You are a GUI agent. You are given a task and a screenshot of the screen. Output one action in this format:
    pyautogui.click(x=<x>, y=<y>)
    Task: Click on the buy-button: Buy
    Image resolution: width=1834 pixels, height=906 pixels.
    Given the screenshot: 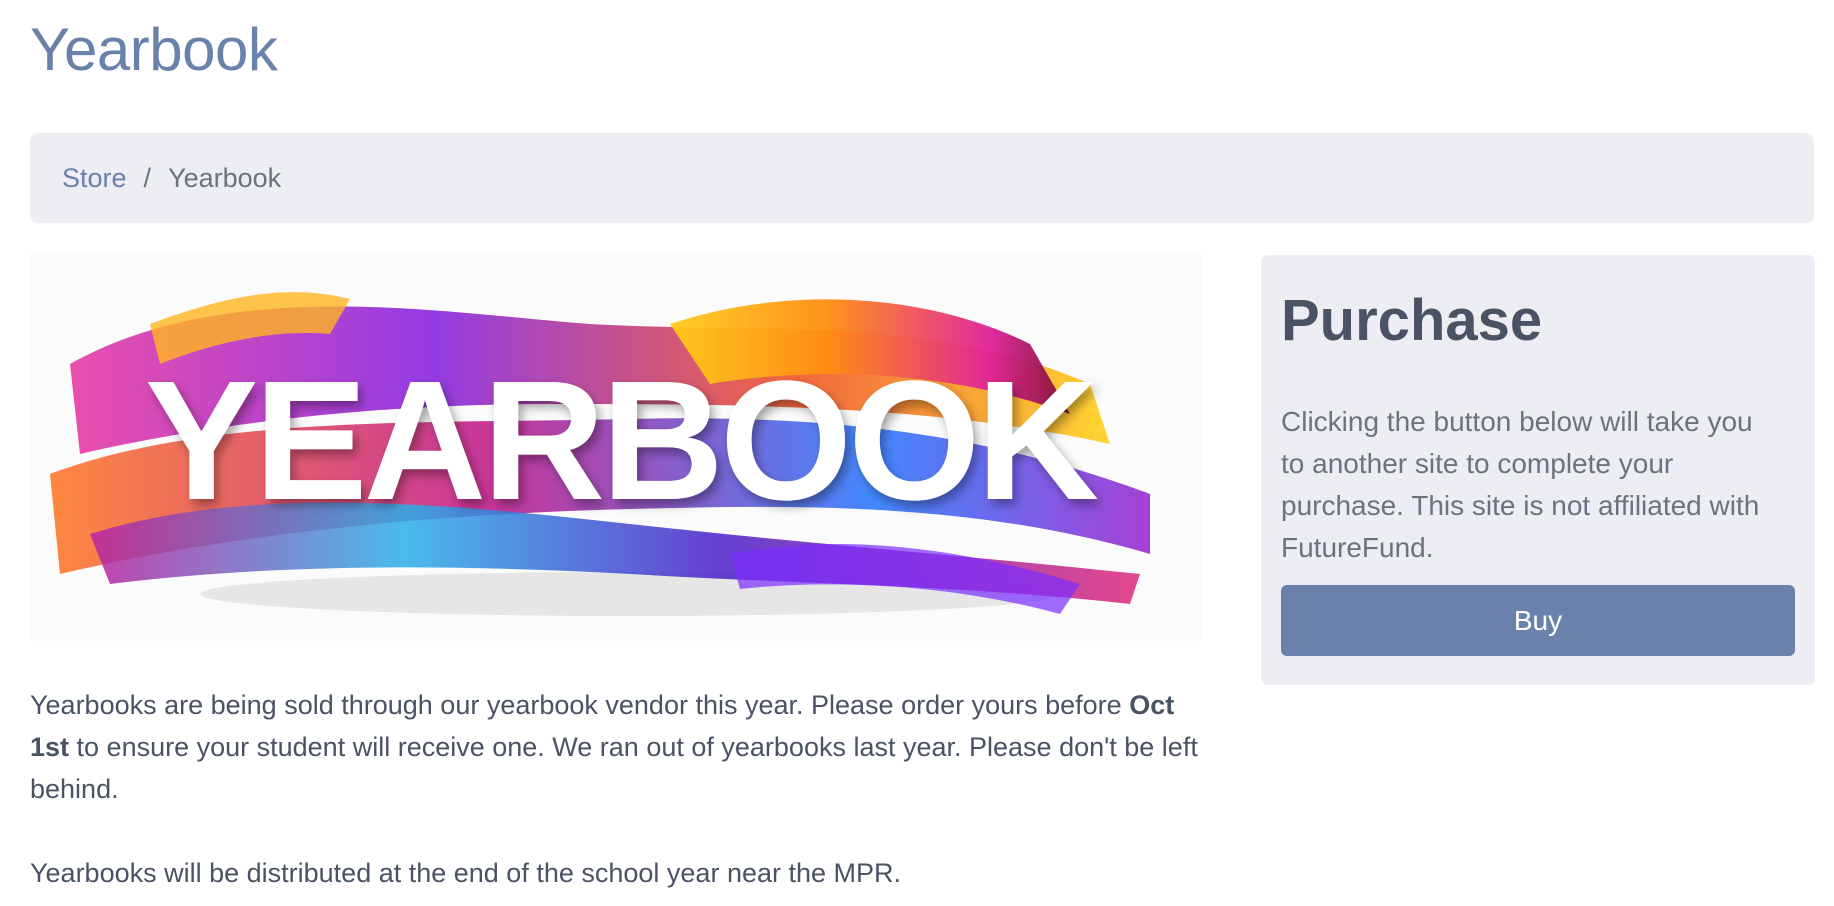 What is the action you would take?
    pyautogui.click(x=1538, y=620)
    